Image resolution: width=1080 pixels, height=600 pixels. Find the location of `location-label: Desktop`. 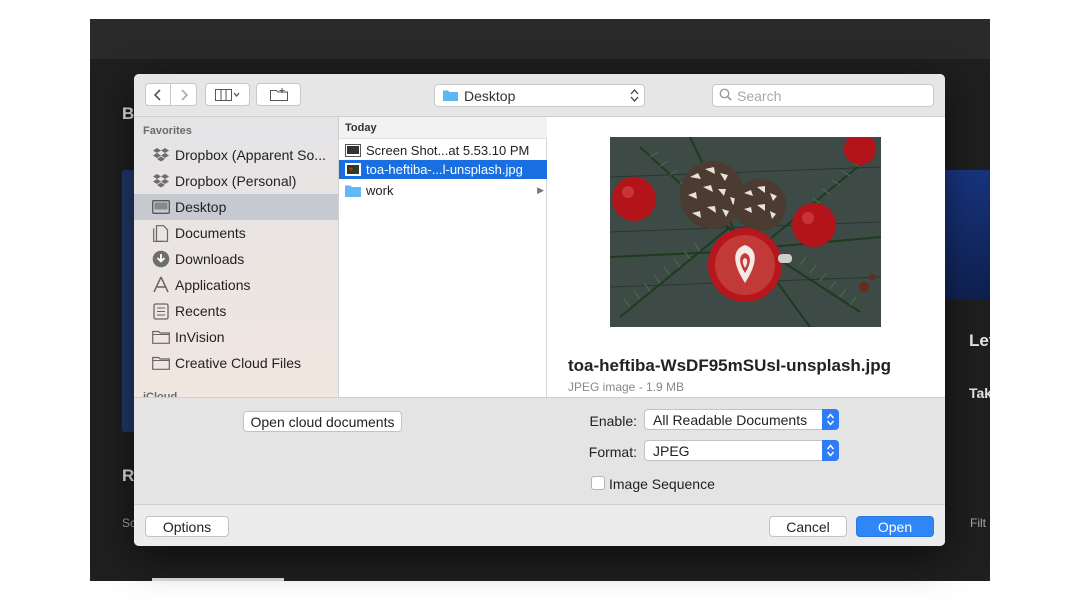

location-label: Desktop is located at coordinates (490, 95).